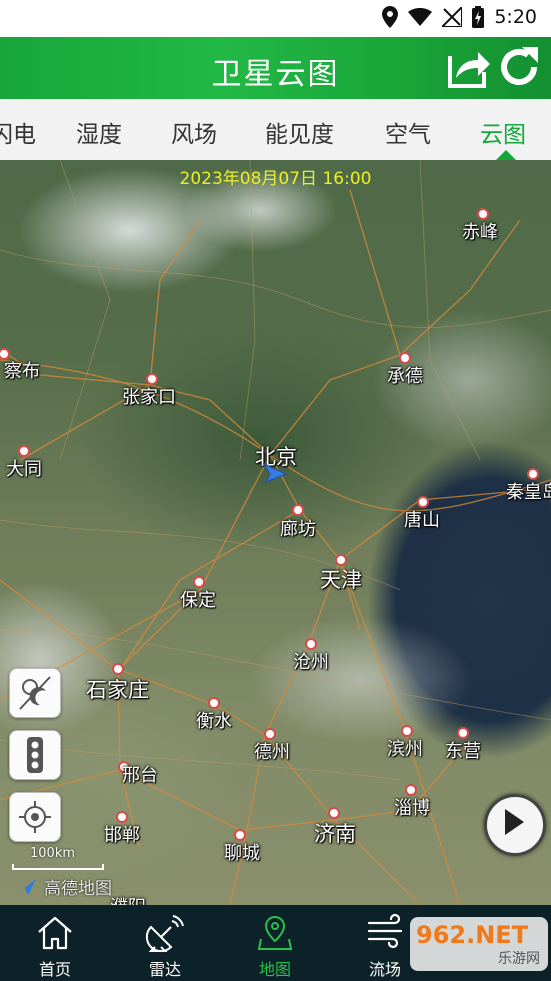  I want to click on nav-radar: 雷达, so click(165, 943).